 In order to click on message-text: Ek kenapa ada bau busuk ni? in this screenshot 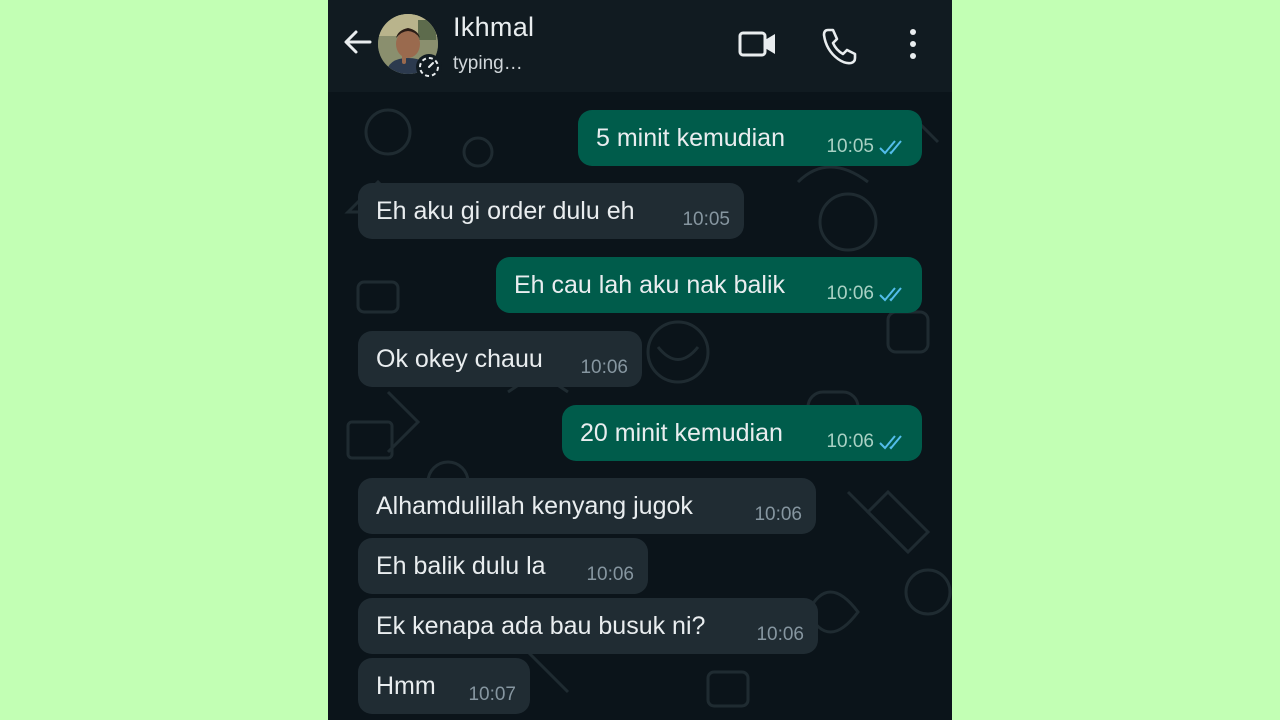, I will do `click(541, 626)`.